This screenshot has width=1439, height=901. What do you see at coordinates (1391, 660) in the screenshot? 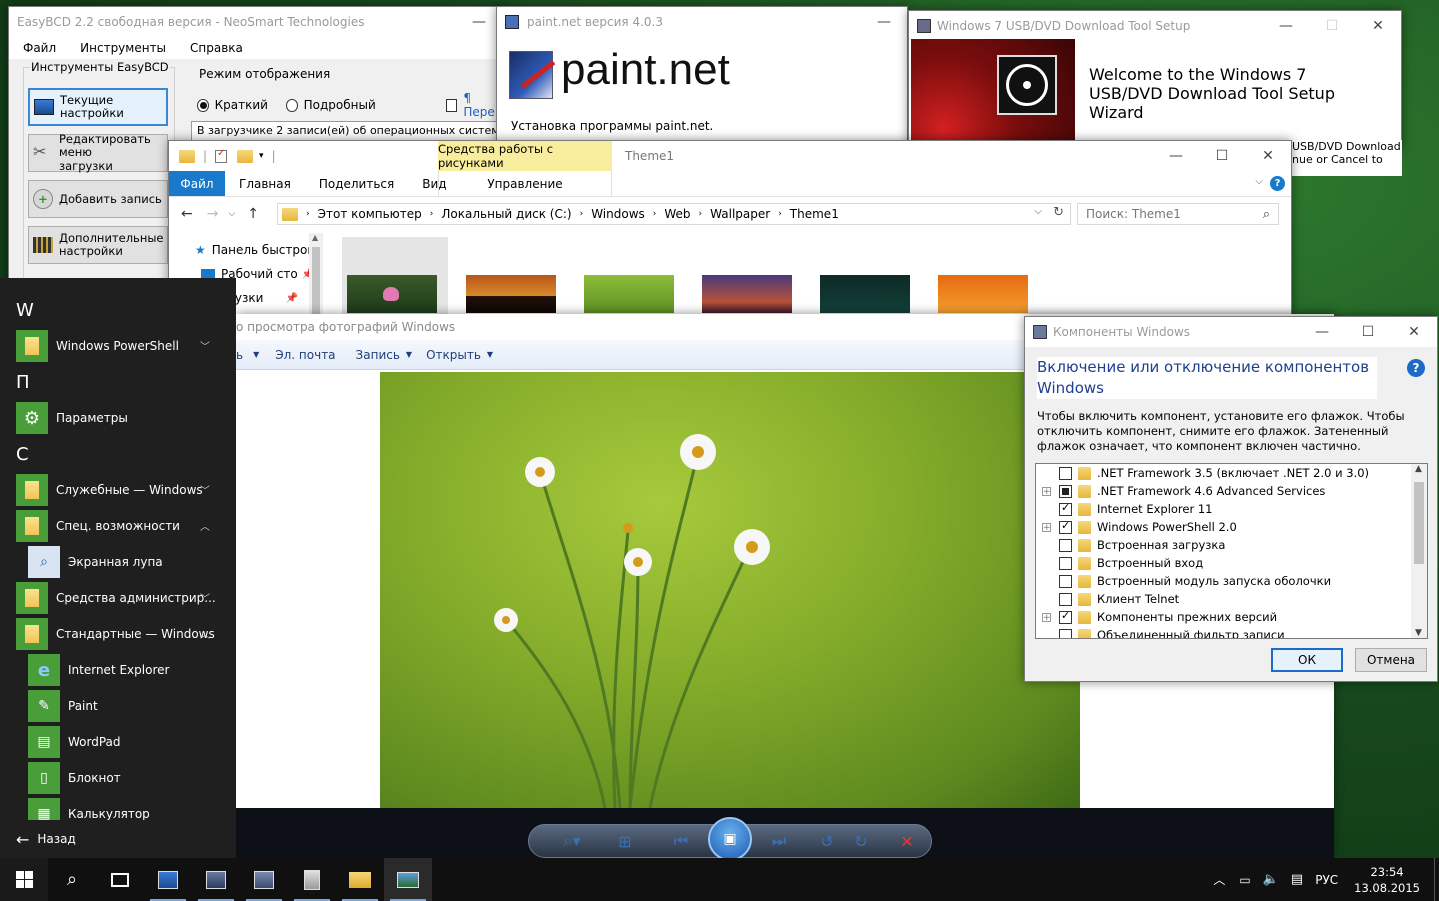
I see `cancel-button: Отмена` at bounding box center [1391, 660].